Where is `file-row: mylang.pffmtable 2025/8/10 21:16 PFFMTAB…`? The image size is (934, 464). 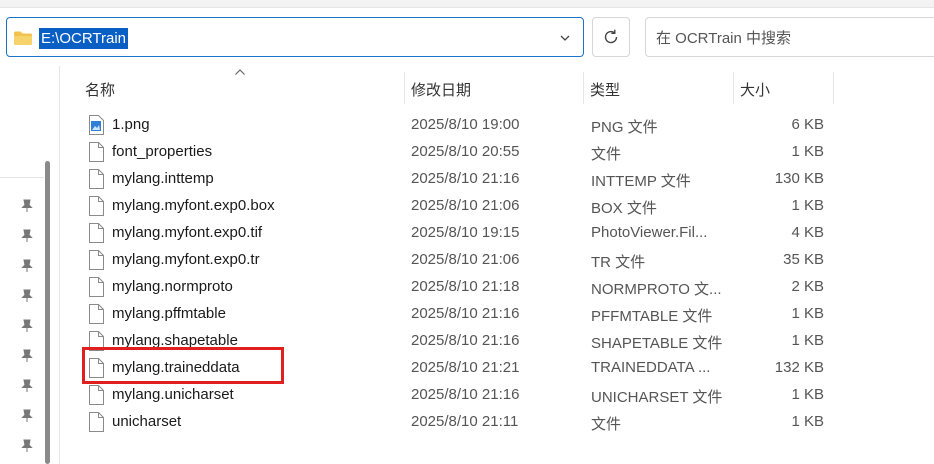 file-row: mylang.pffmtable 2025/8/10 21:16 PFFMTAB… is located at coordinates (450, 314).